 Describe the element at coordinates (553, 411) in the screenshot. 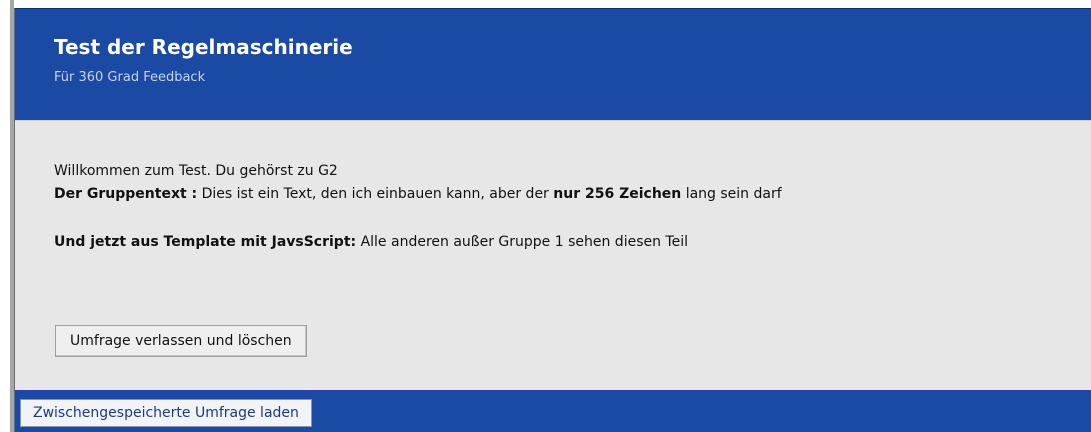

I see `survey-footer: Zwischengespeicherte Umfrage laden` at that location.